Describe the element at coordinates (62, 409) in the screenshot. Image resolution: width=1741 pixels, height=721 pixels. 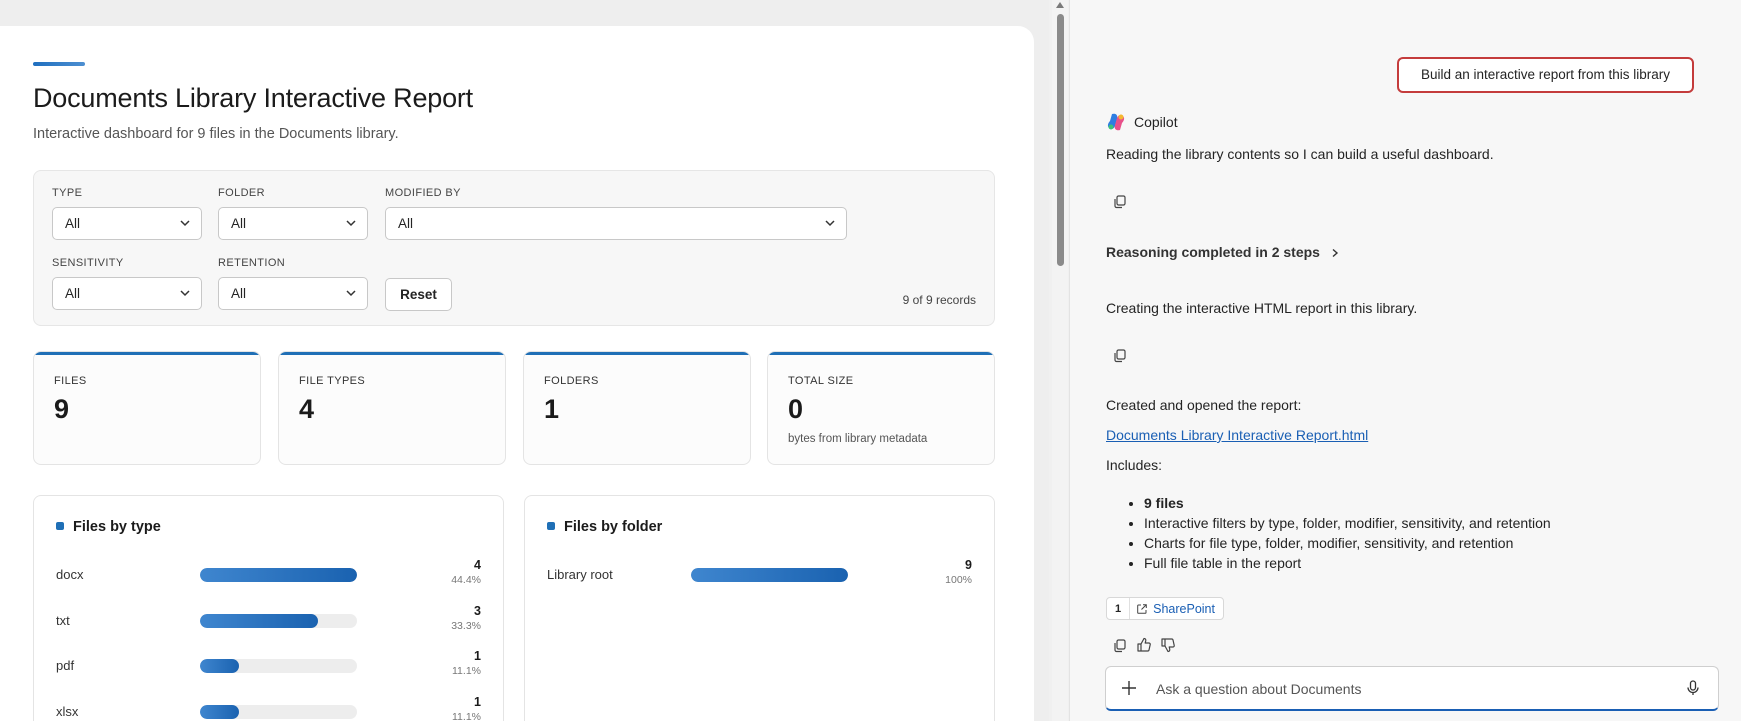
I see `kpi-value: 9` at that location.